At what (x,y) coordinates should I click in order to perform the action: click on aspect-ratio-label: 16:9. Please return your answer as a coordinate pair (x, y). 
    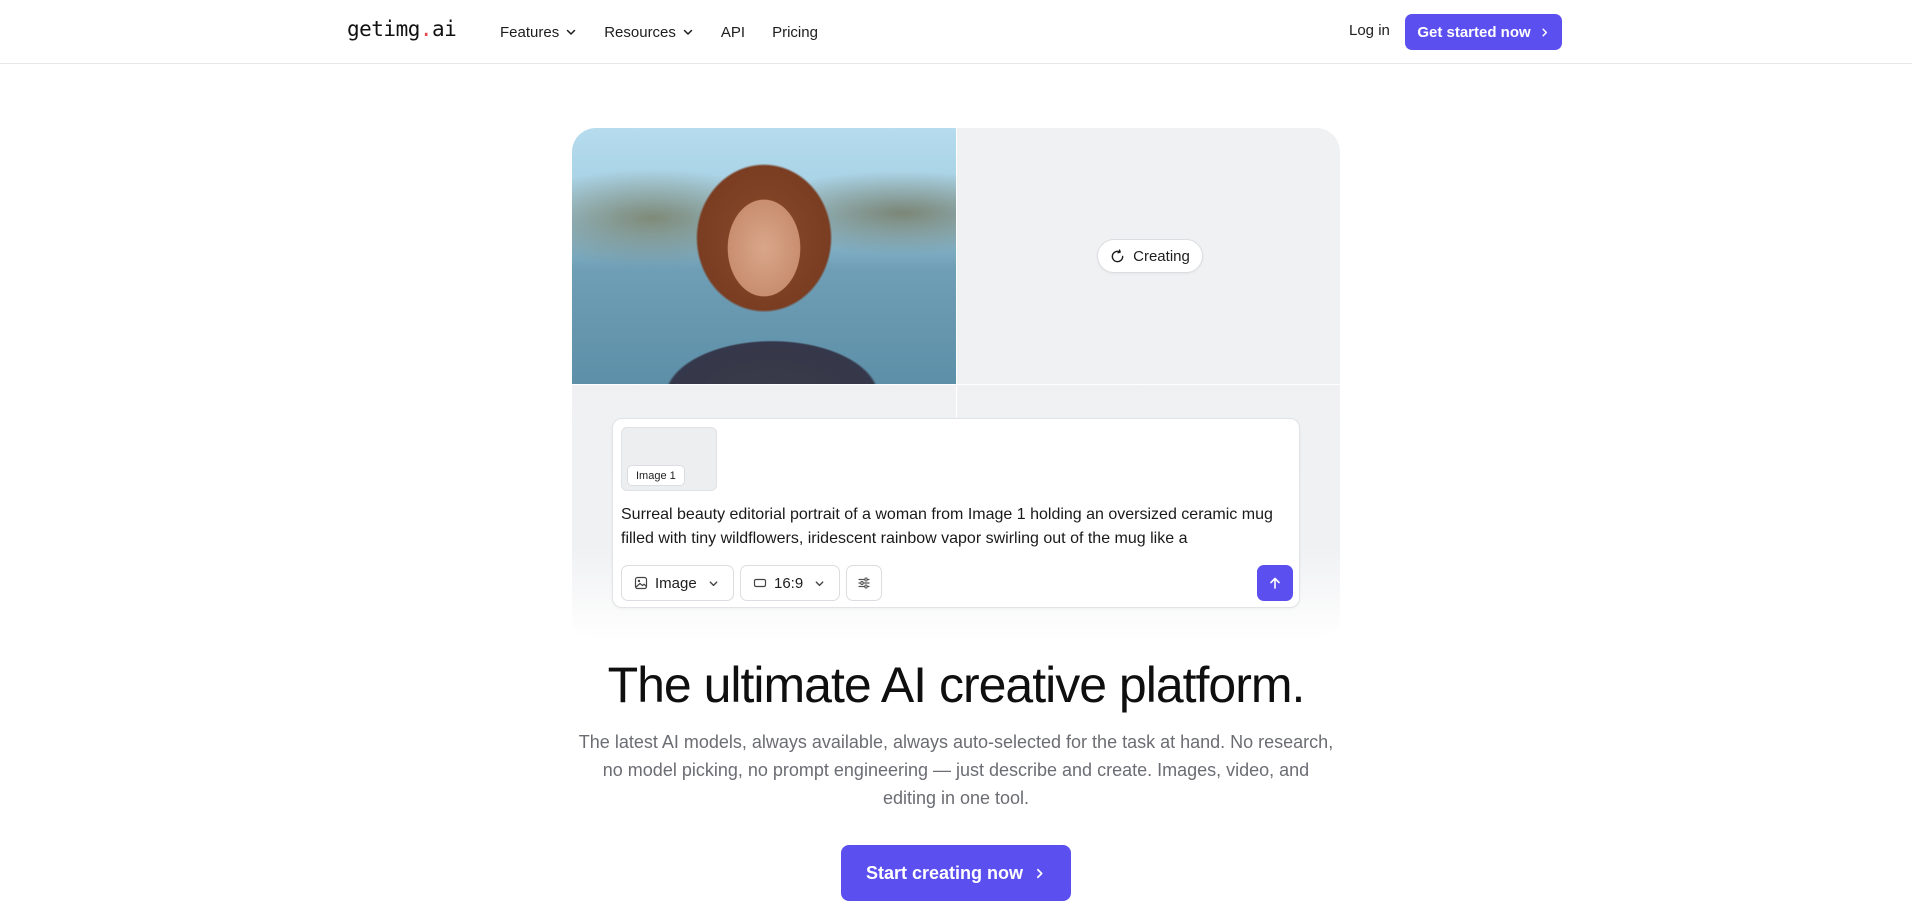
    Looking at the image, I should click on (789, 583).